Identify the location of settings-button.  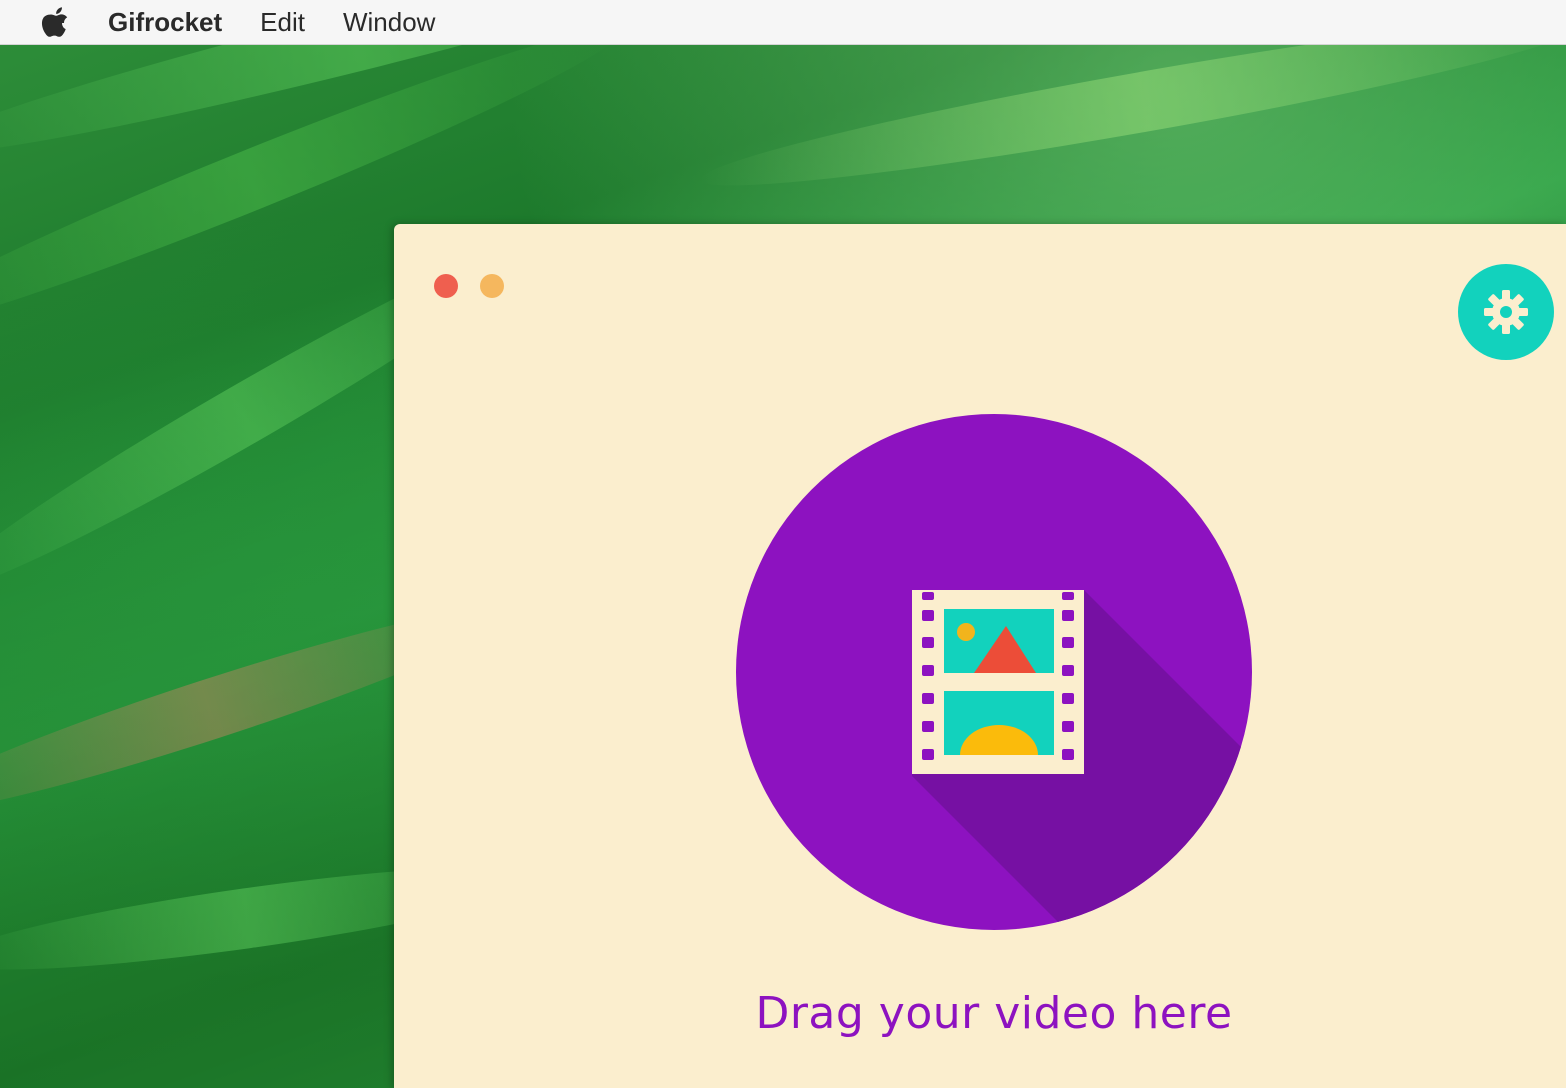
(1506, 312).